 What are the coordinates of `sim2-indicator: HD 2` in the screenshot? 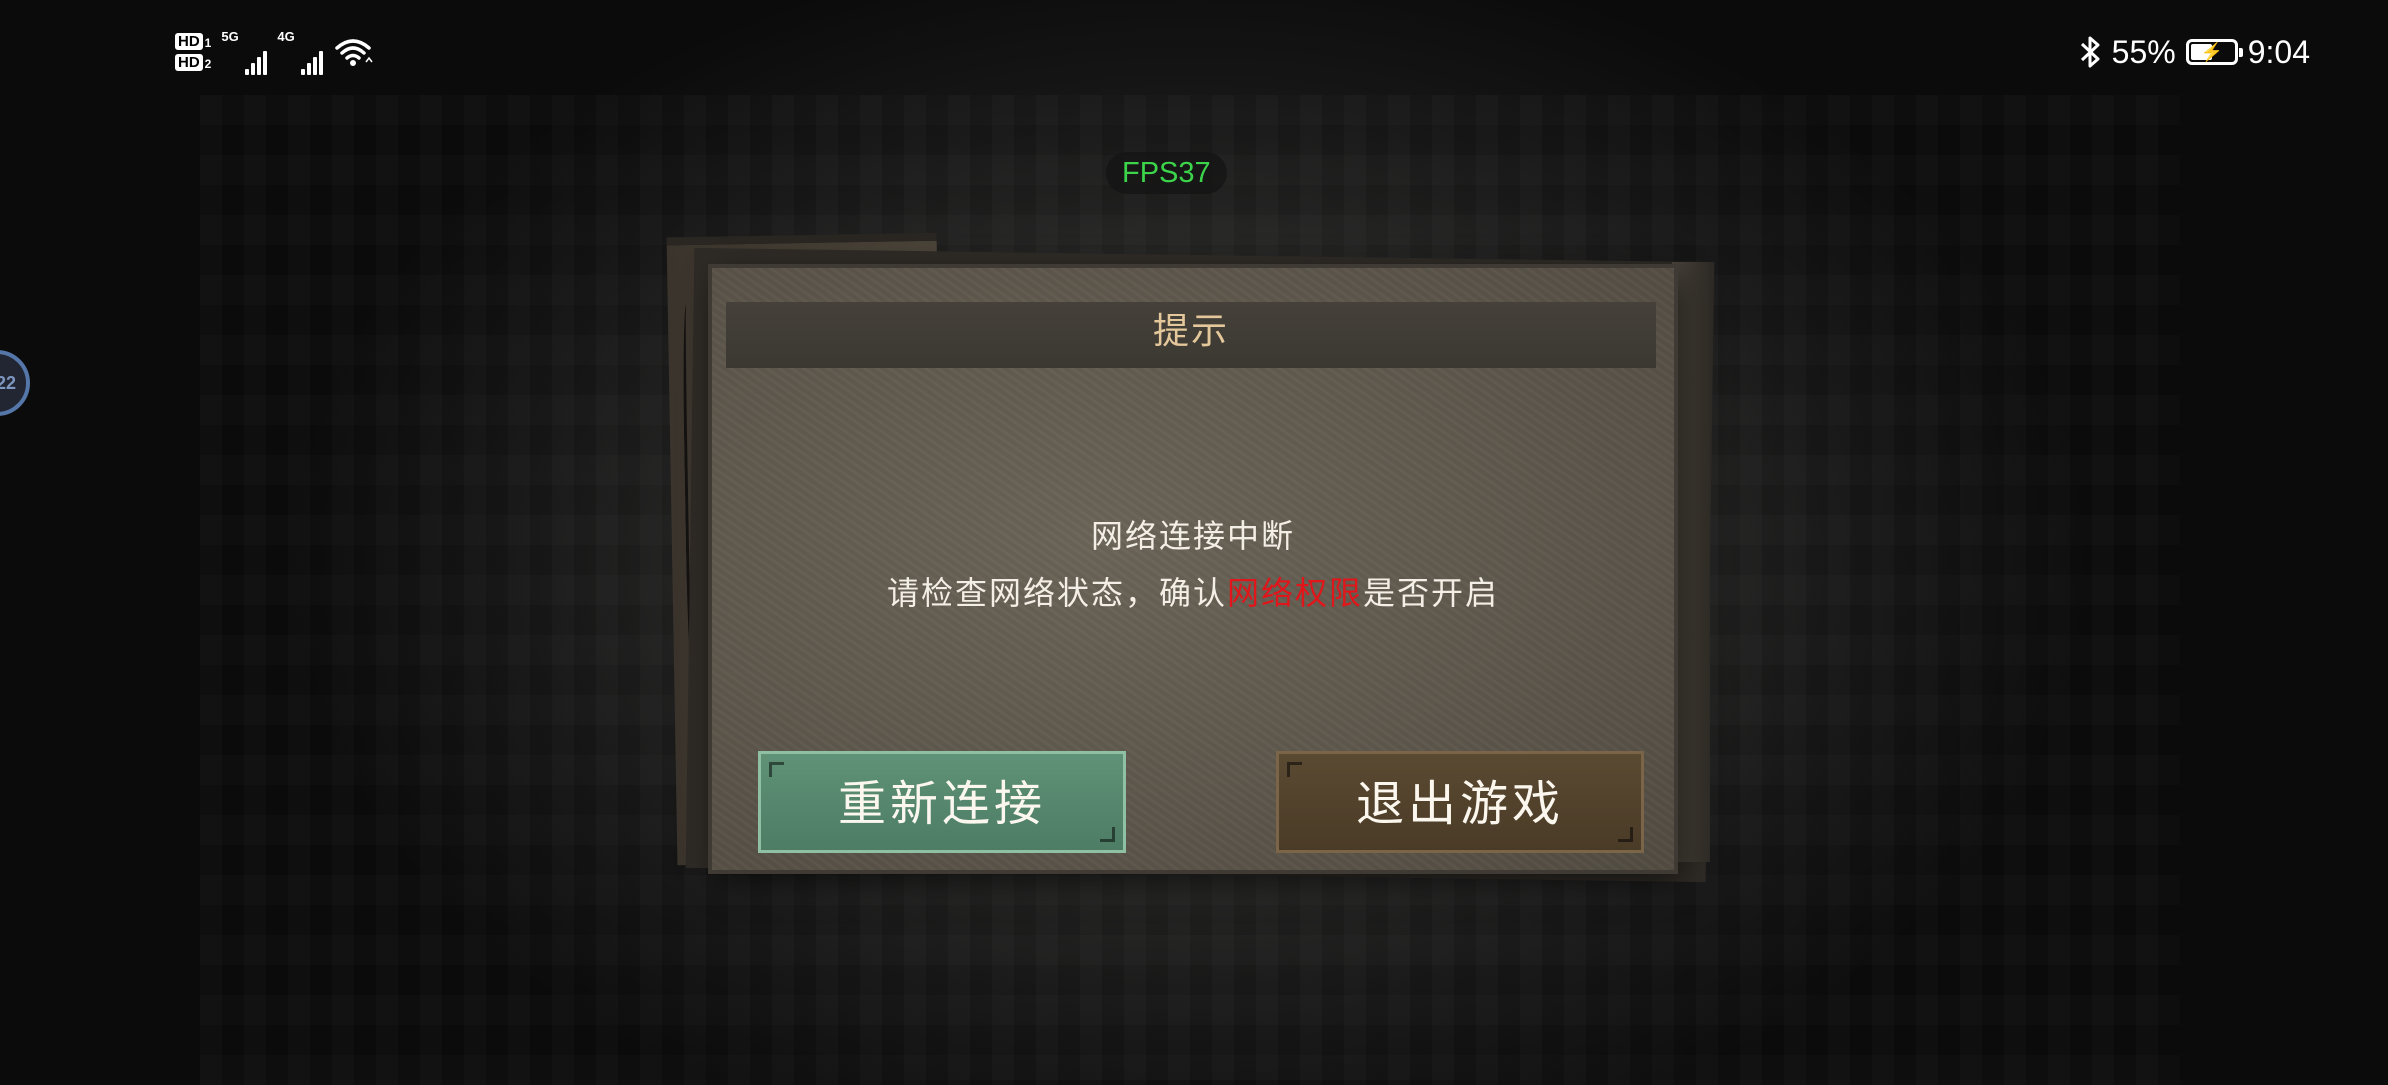 It's located at (193, 62).